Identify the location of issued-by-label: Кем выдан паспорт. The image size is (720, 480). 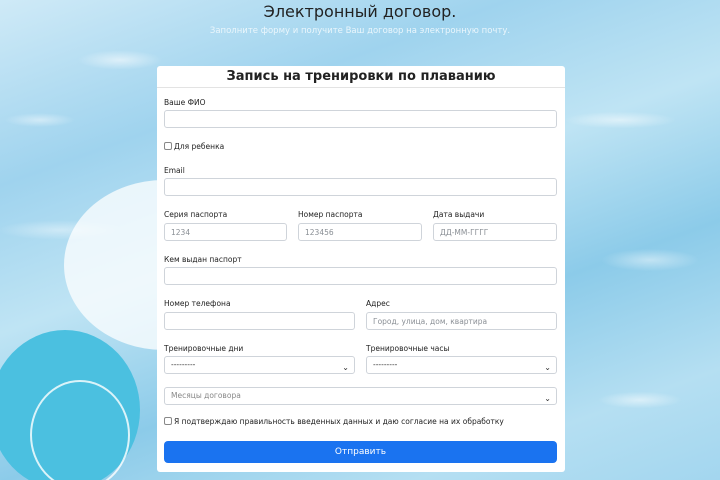
(203, 259).